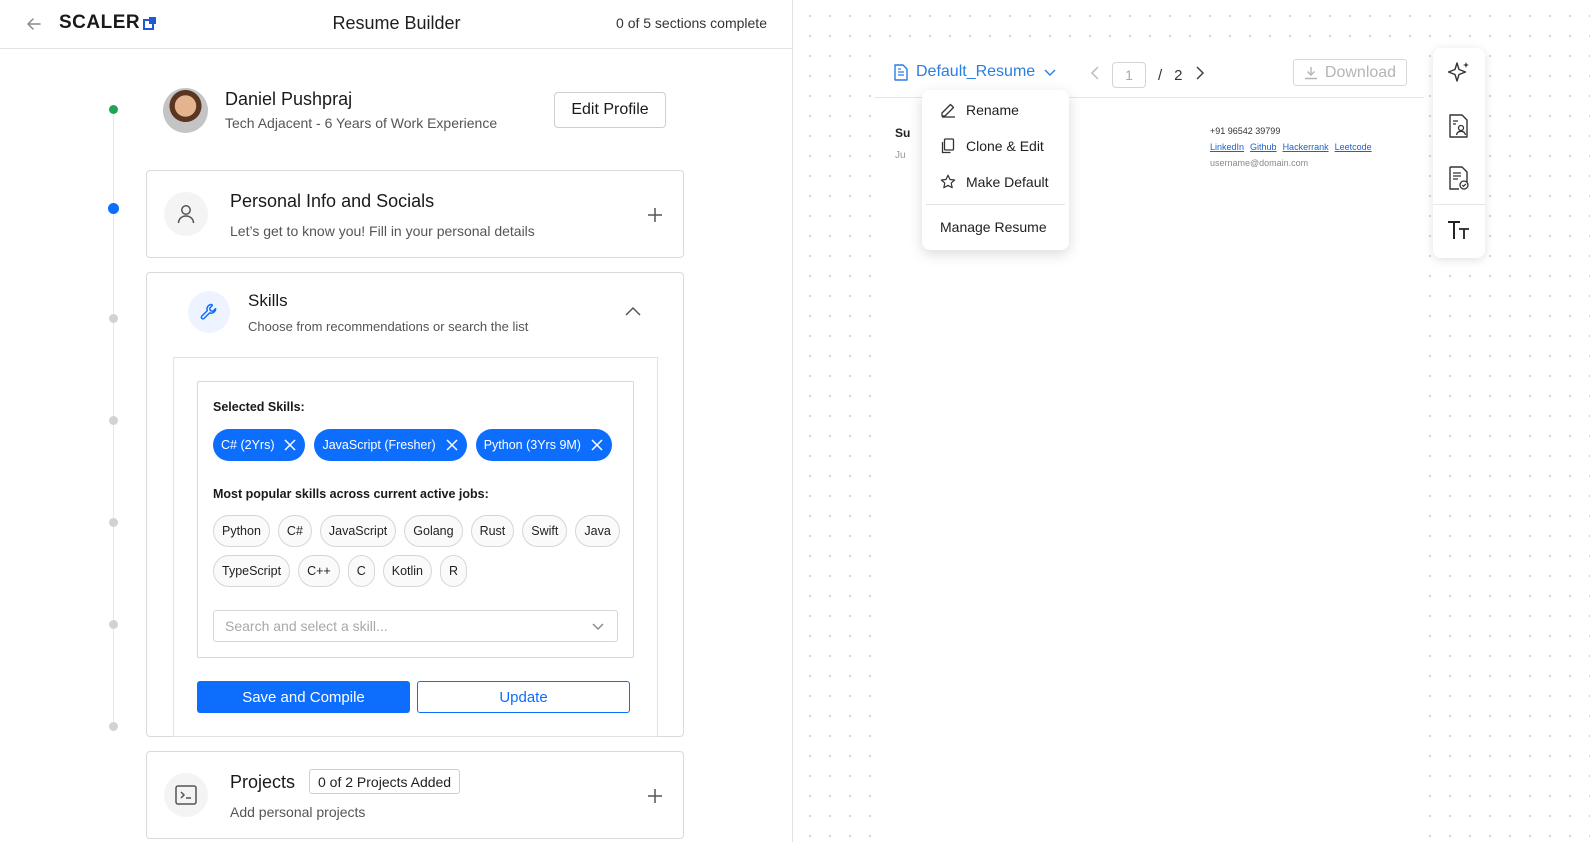 The width and height of the screenshot is (1590, 842). Describe the element at coordinates (303, 697) in the screenshot. I see `save-and-compile-button: Save and Compile` at that location.